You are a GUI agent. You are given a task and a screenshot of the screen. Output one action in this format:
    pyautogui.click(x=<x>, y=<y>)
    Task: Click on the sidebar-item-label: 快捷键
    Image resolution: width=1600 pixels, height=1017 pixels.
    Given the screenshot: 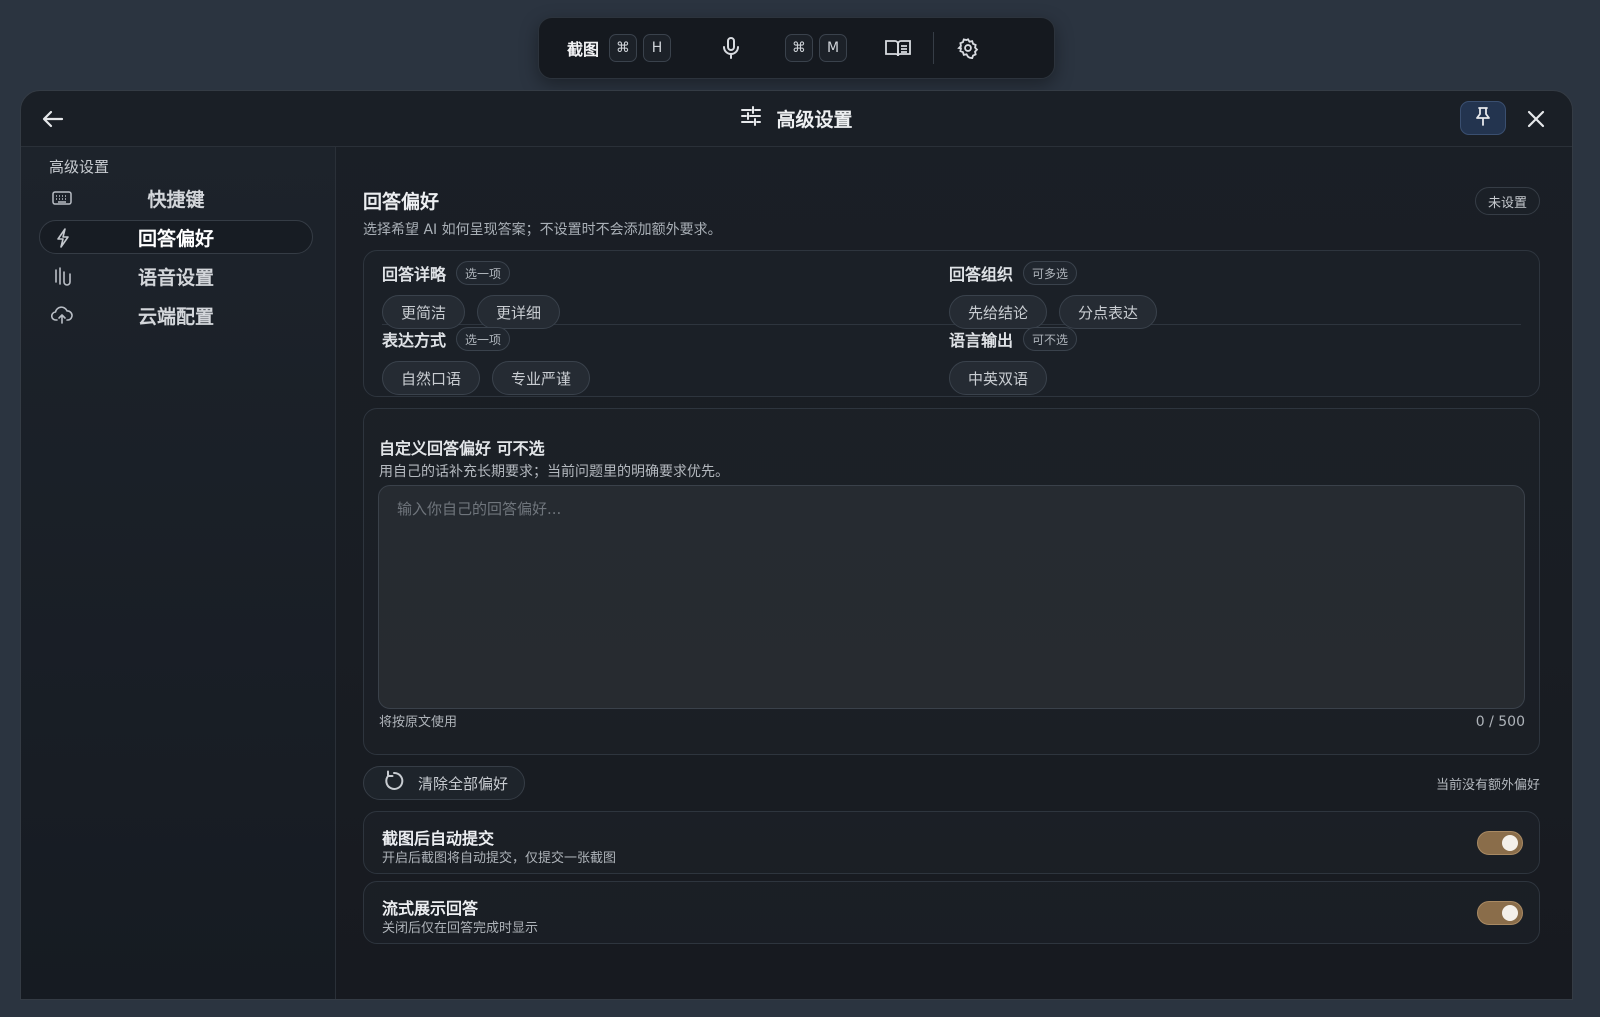 What is the action you would take?
    pyautogui.click(x=176, y=199)
    